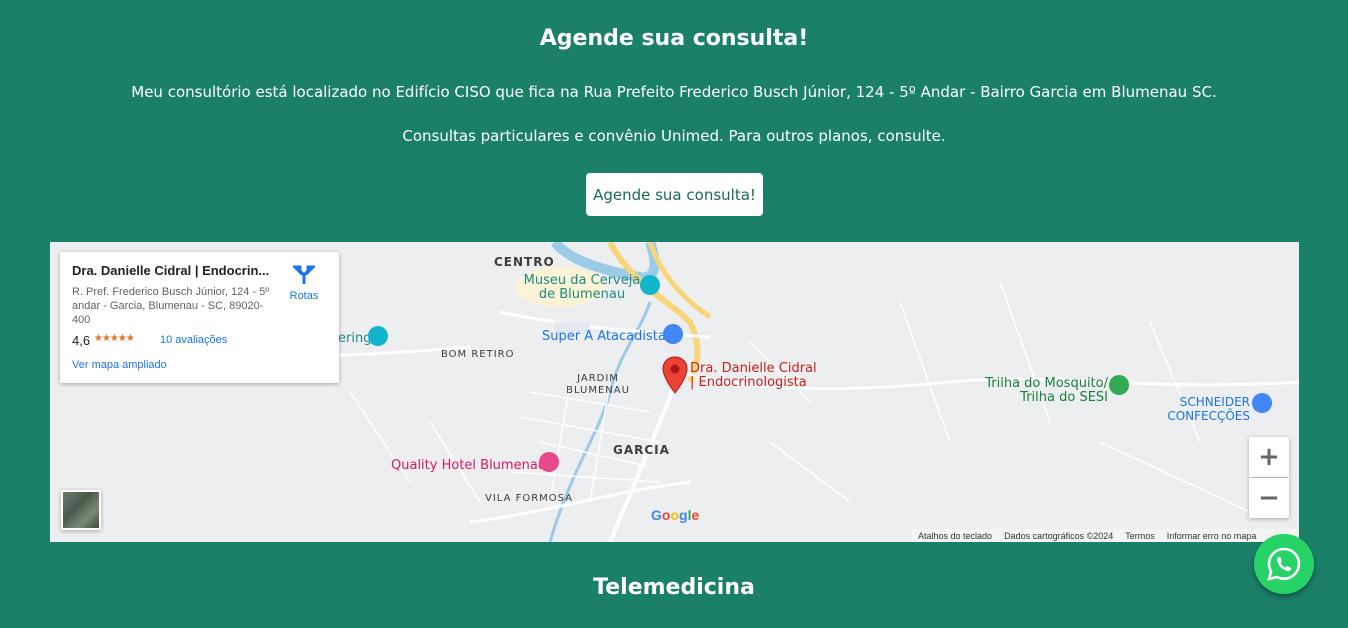 This screenshot has width=1348, height=628. Describe the element at coordinates (604, 337) in the screenshot. I see `map-poi-super: Super A Atacadista` at that location.